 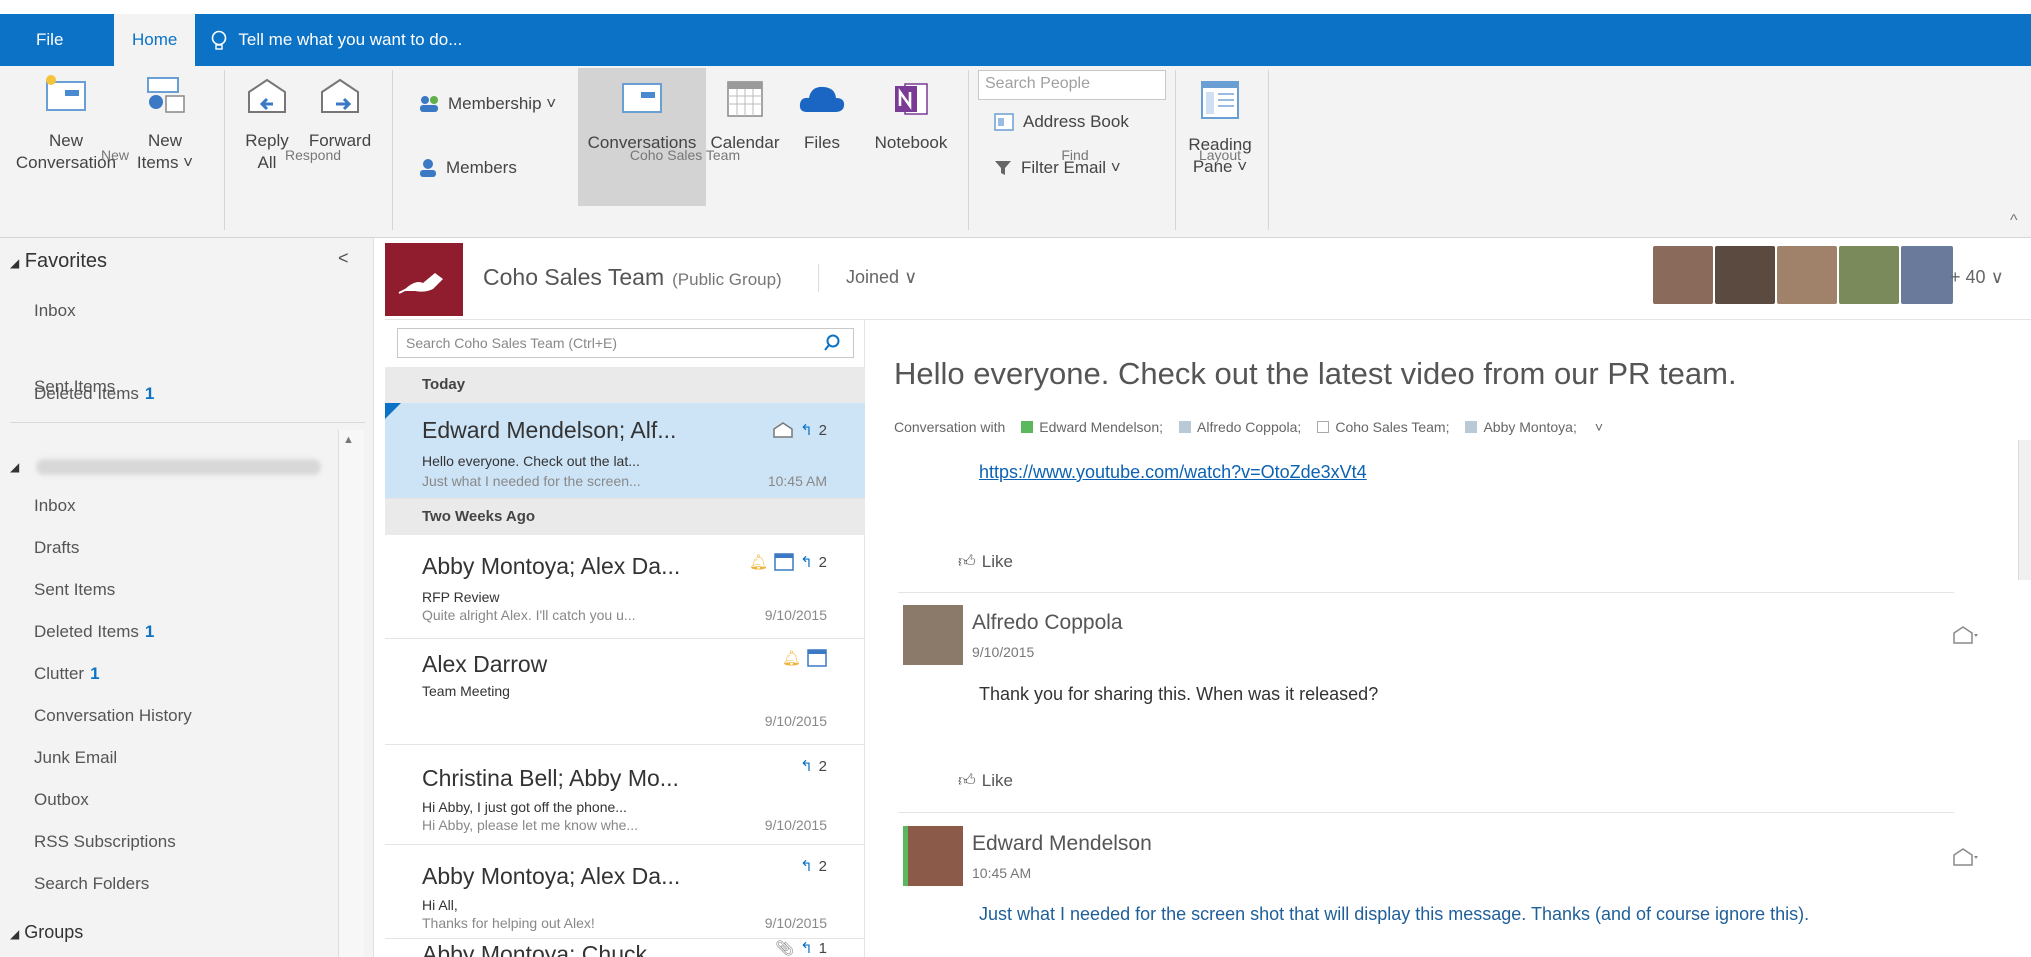 What do you see at coordinates (343, 258) in the screenshot?
I see `collapse-folder-pane-icon: <` at bounding box center [343, 258].